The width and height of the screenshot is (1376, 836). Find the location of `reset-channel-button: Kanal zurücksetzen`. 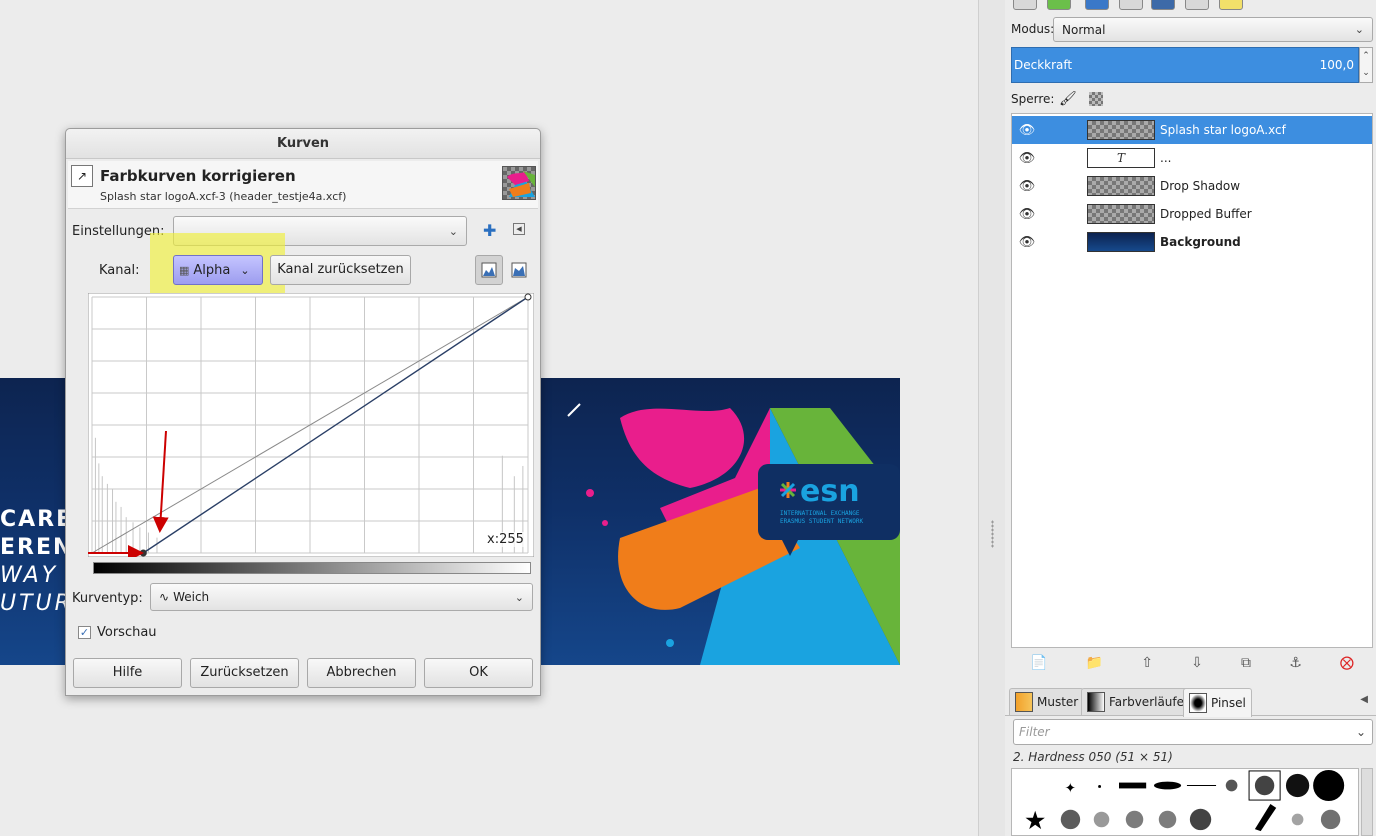

reset-channel-button: Kanal zurücksetzen is located at coordinates (340, 270).